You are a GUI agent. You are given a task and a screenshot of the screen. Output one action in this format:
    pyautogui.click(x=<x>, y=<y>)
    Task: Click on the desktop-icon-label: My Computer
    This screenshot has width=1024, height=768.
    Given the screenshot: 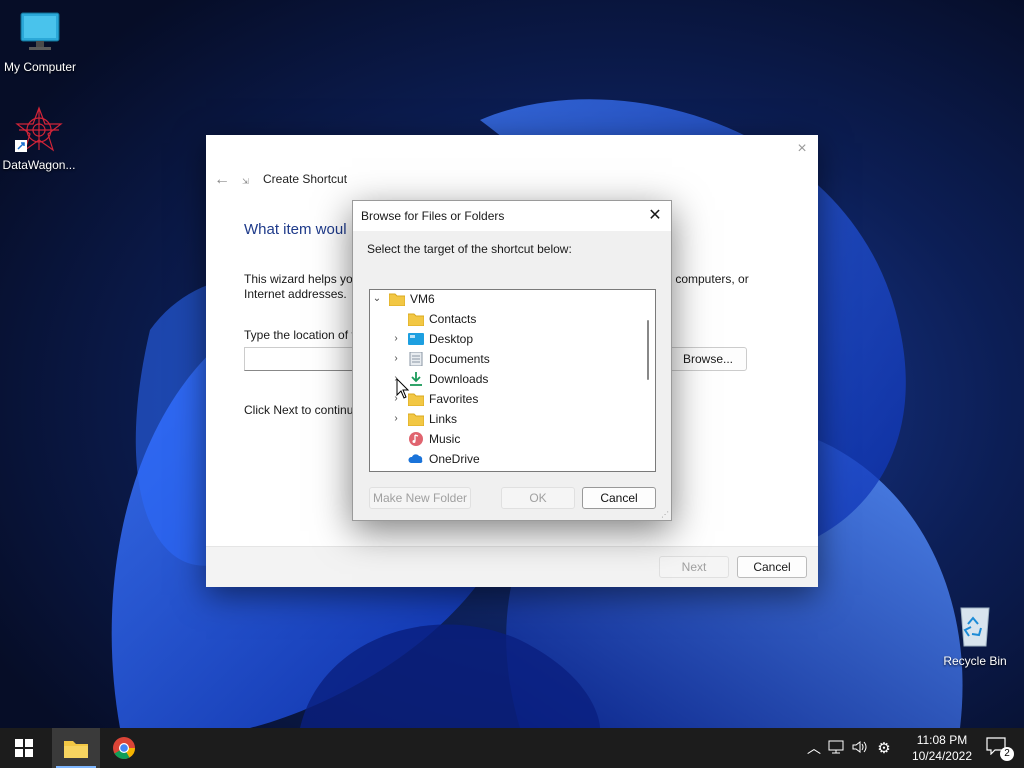 What is the action you would take?
    pyautogui.click(x=40, y=67)
    